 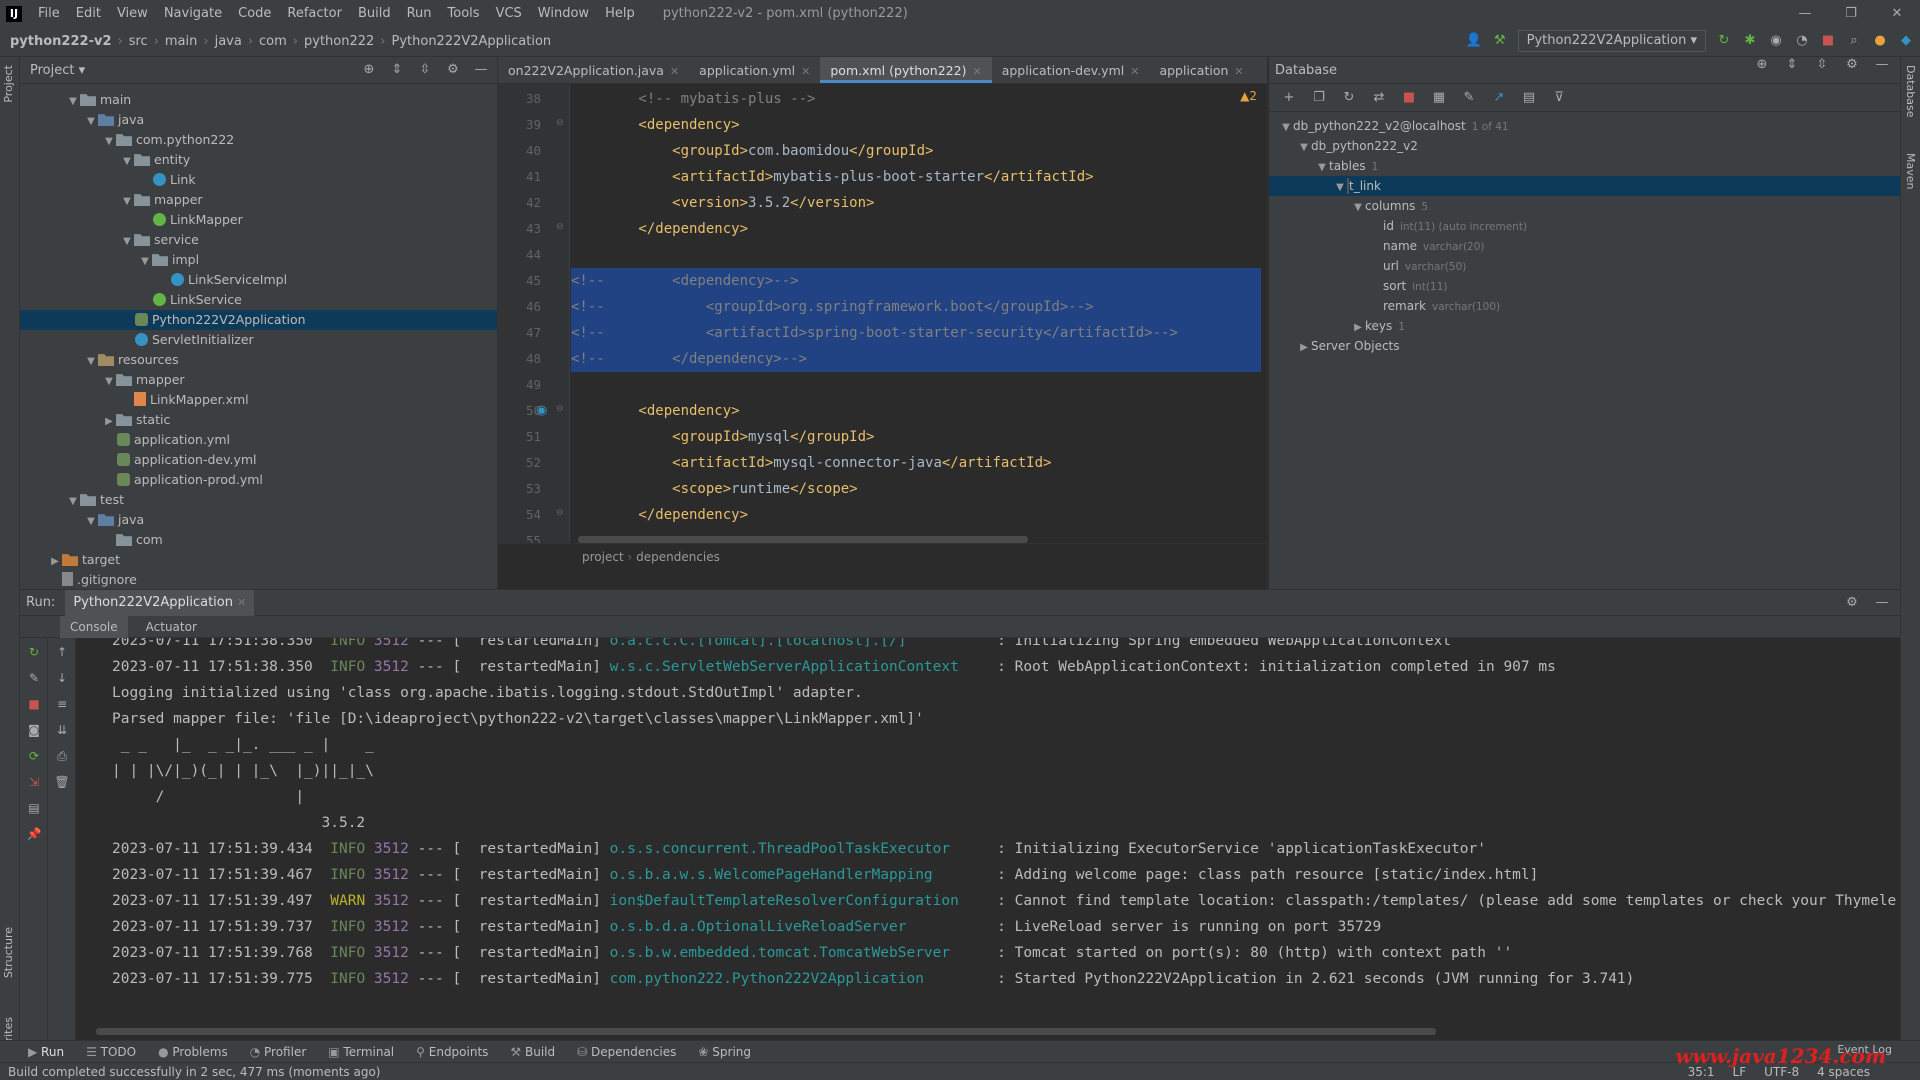 What do you see at coordinates (563, 13) in the screenshot?
I see `menu-window: Window` at bounding box center [563, 13].